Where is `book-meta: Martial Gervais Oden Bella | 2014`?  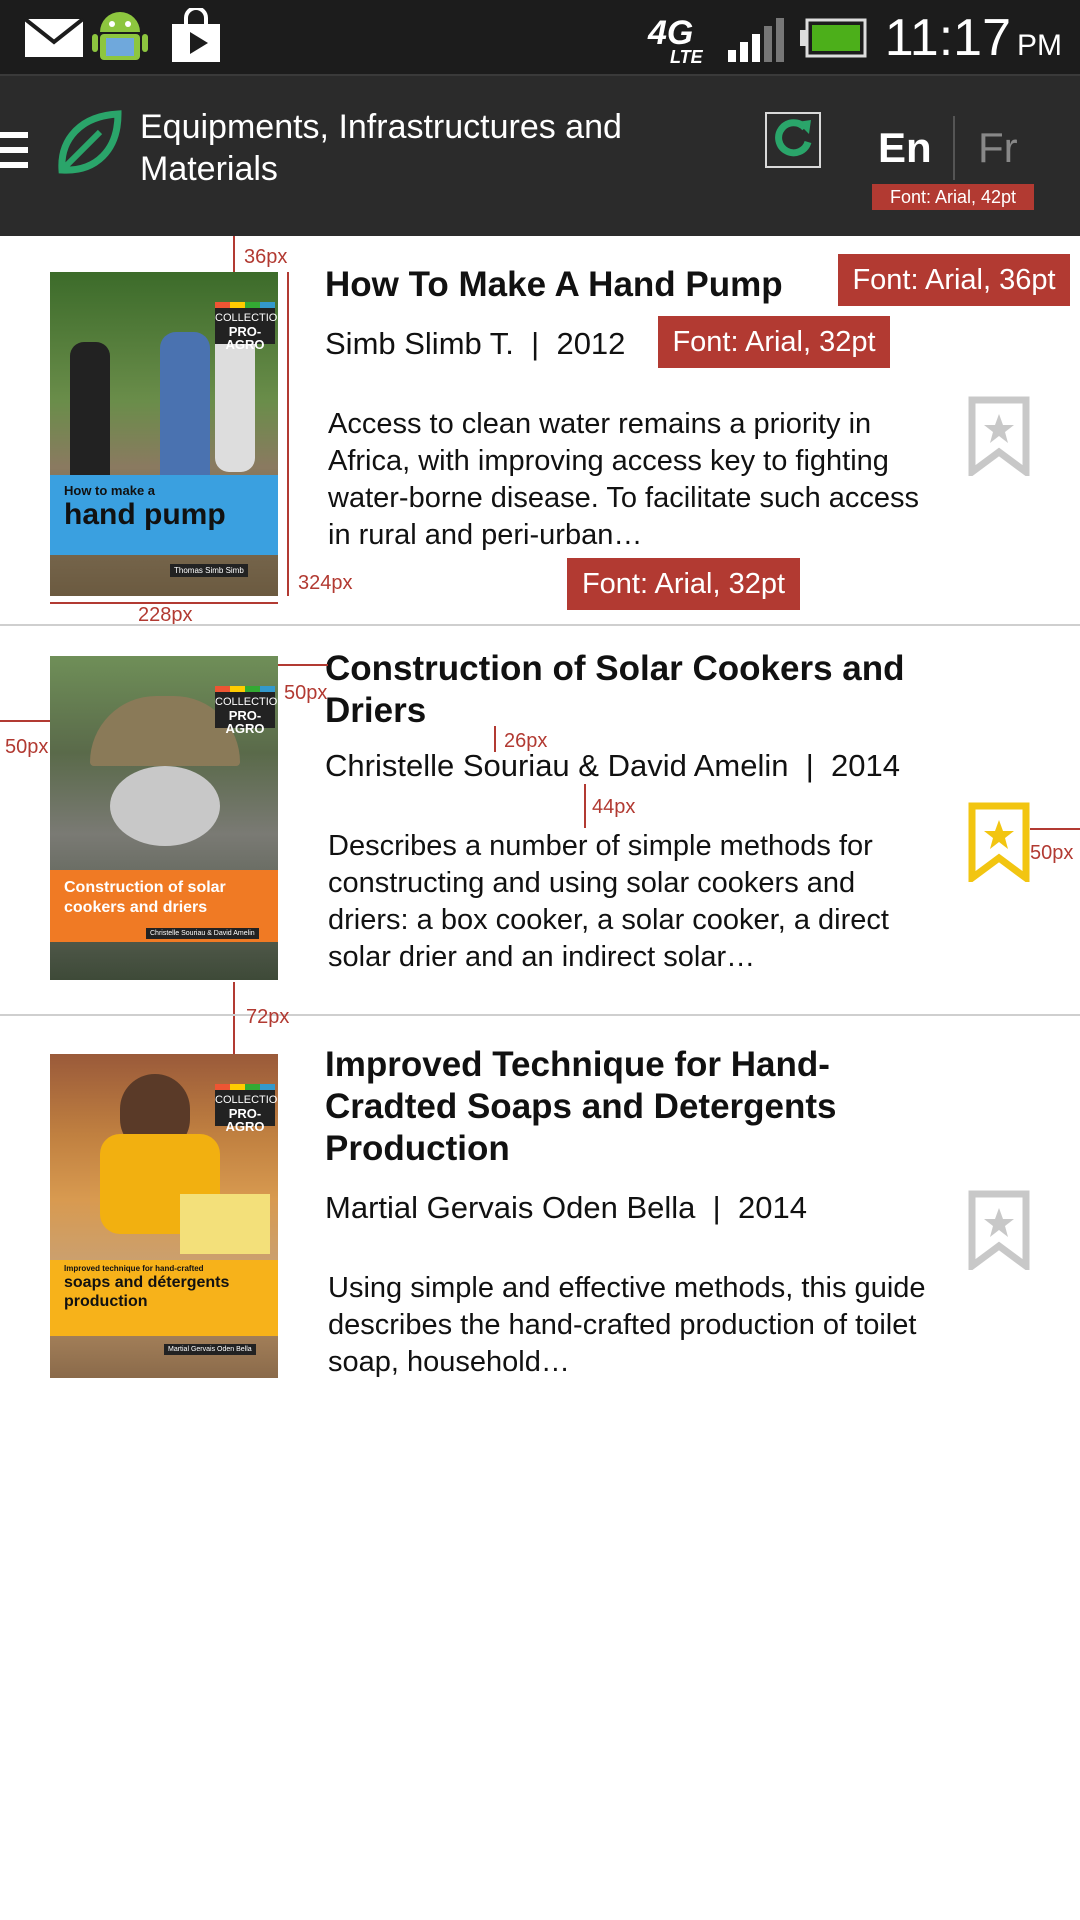
book-meta: Martial Gervais Oden Bella | 2014 is located at coordinates (566, 1207).